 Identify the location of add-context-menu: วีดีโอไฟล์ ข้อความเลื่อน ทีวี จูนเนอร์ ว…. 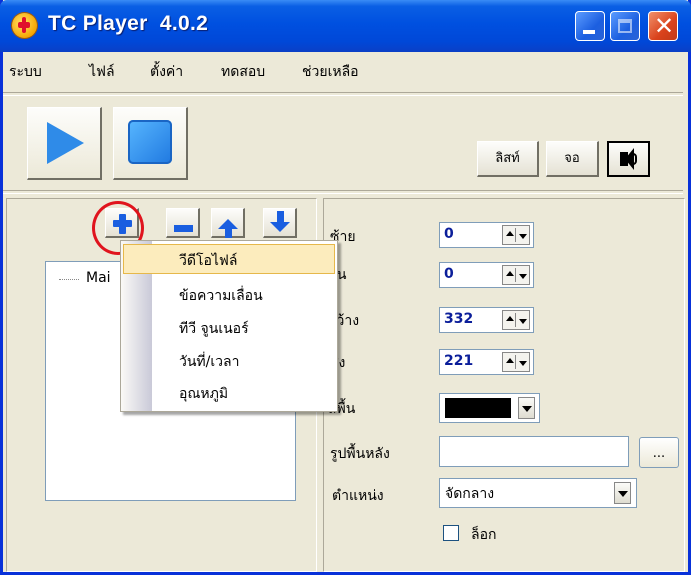
(229, 326).